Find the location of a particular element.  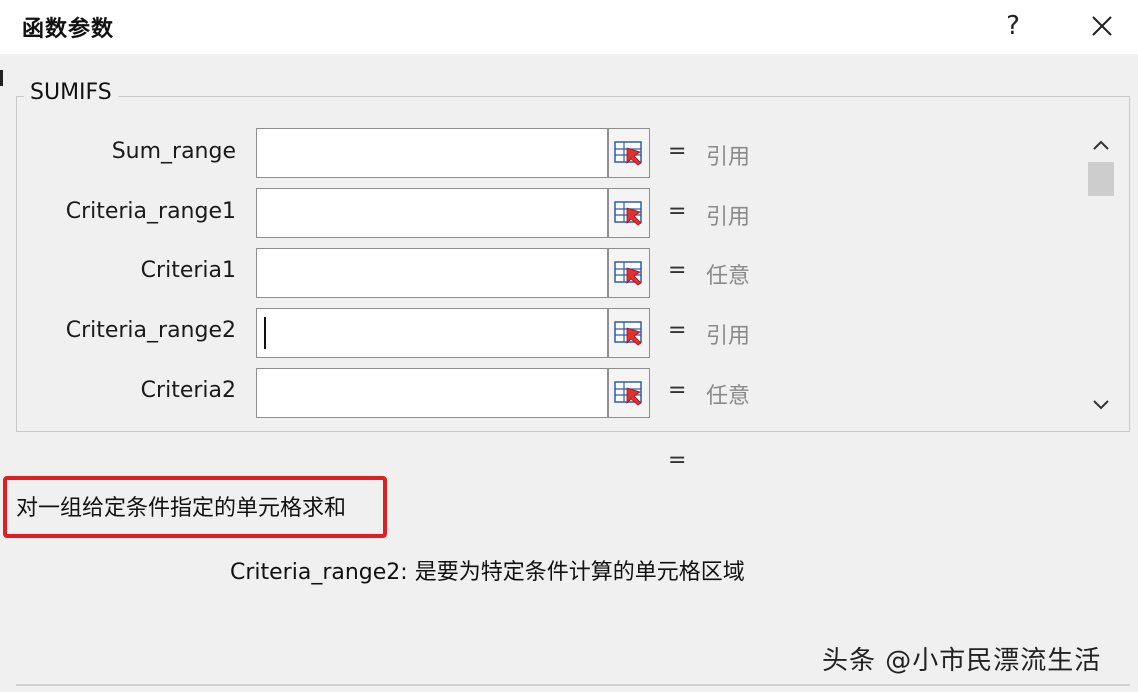

arguments-scrollbar is located at coordinates (1101, 275).